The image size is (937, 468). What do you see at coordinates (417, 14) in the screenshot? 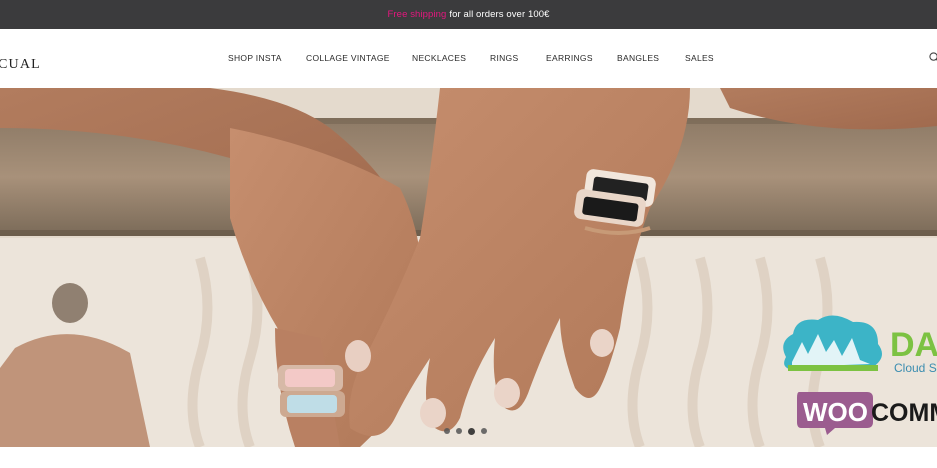
I see `free-shipping-highlight: Free shipping` at bounding box center [417, 14].